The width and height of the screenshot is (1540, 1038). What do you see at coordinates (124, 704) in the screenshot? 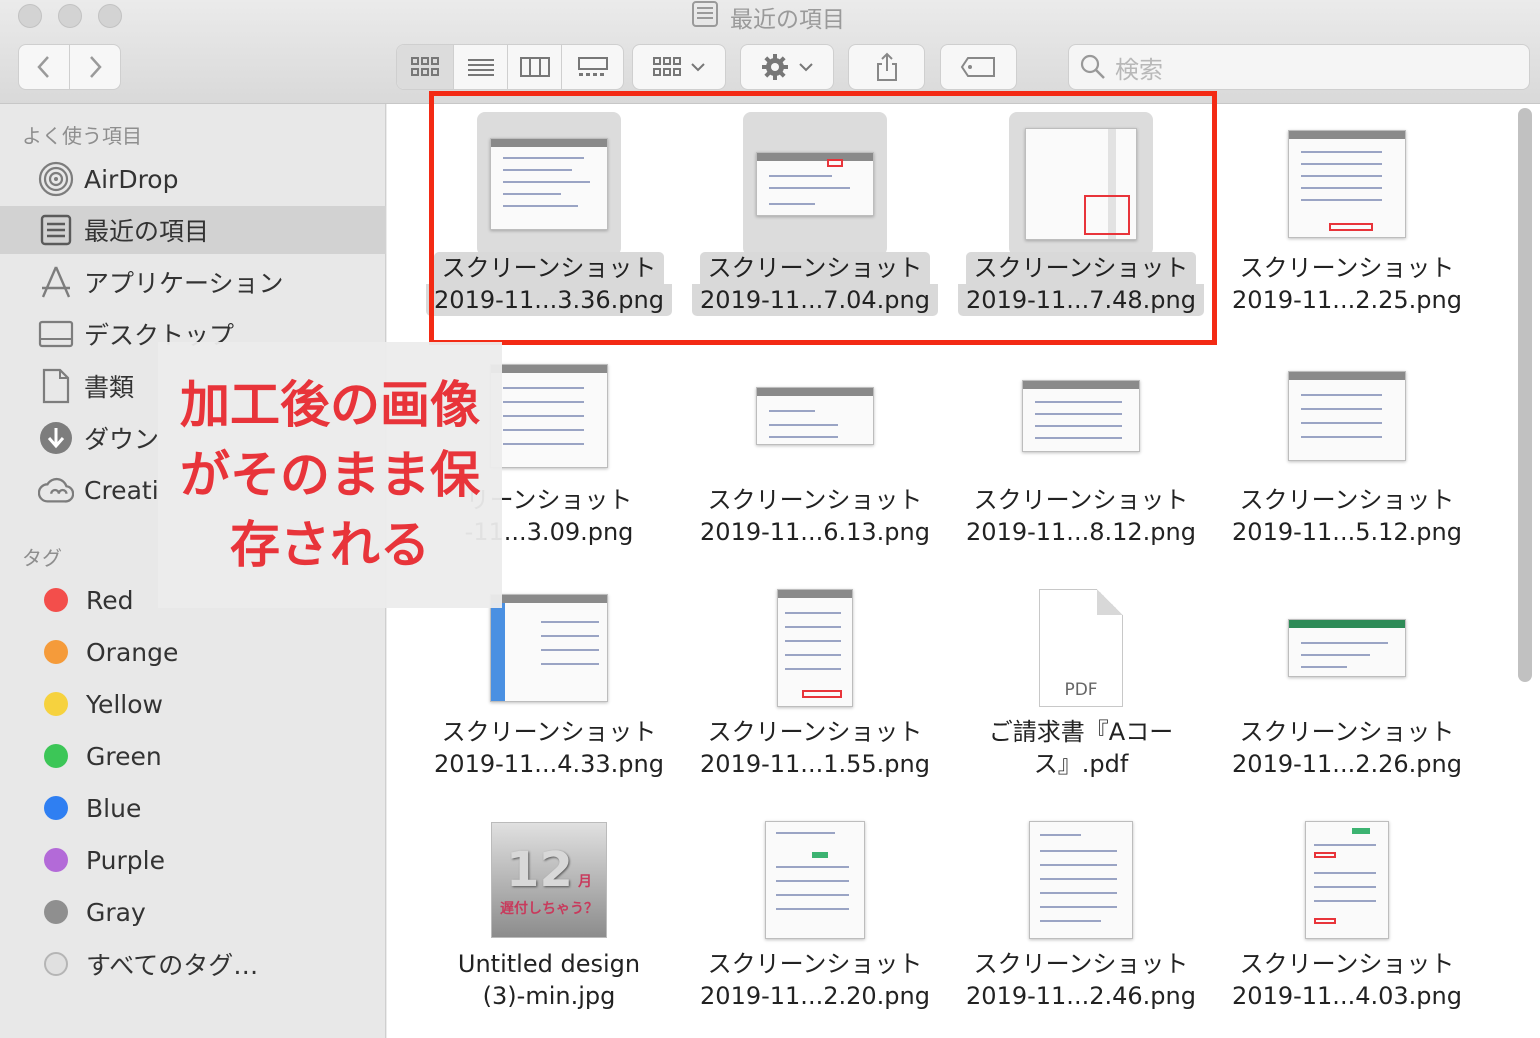
I see `sidebar-item-label: Yellow` at bounding box center [124, 704].